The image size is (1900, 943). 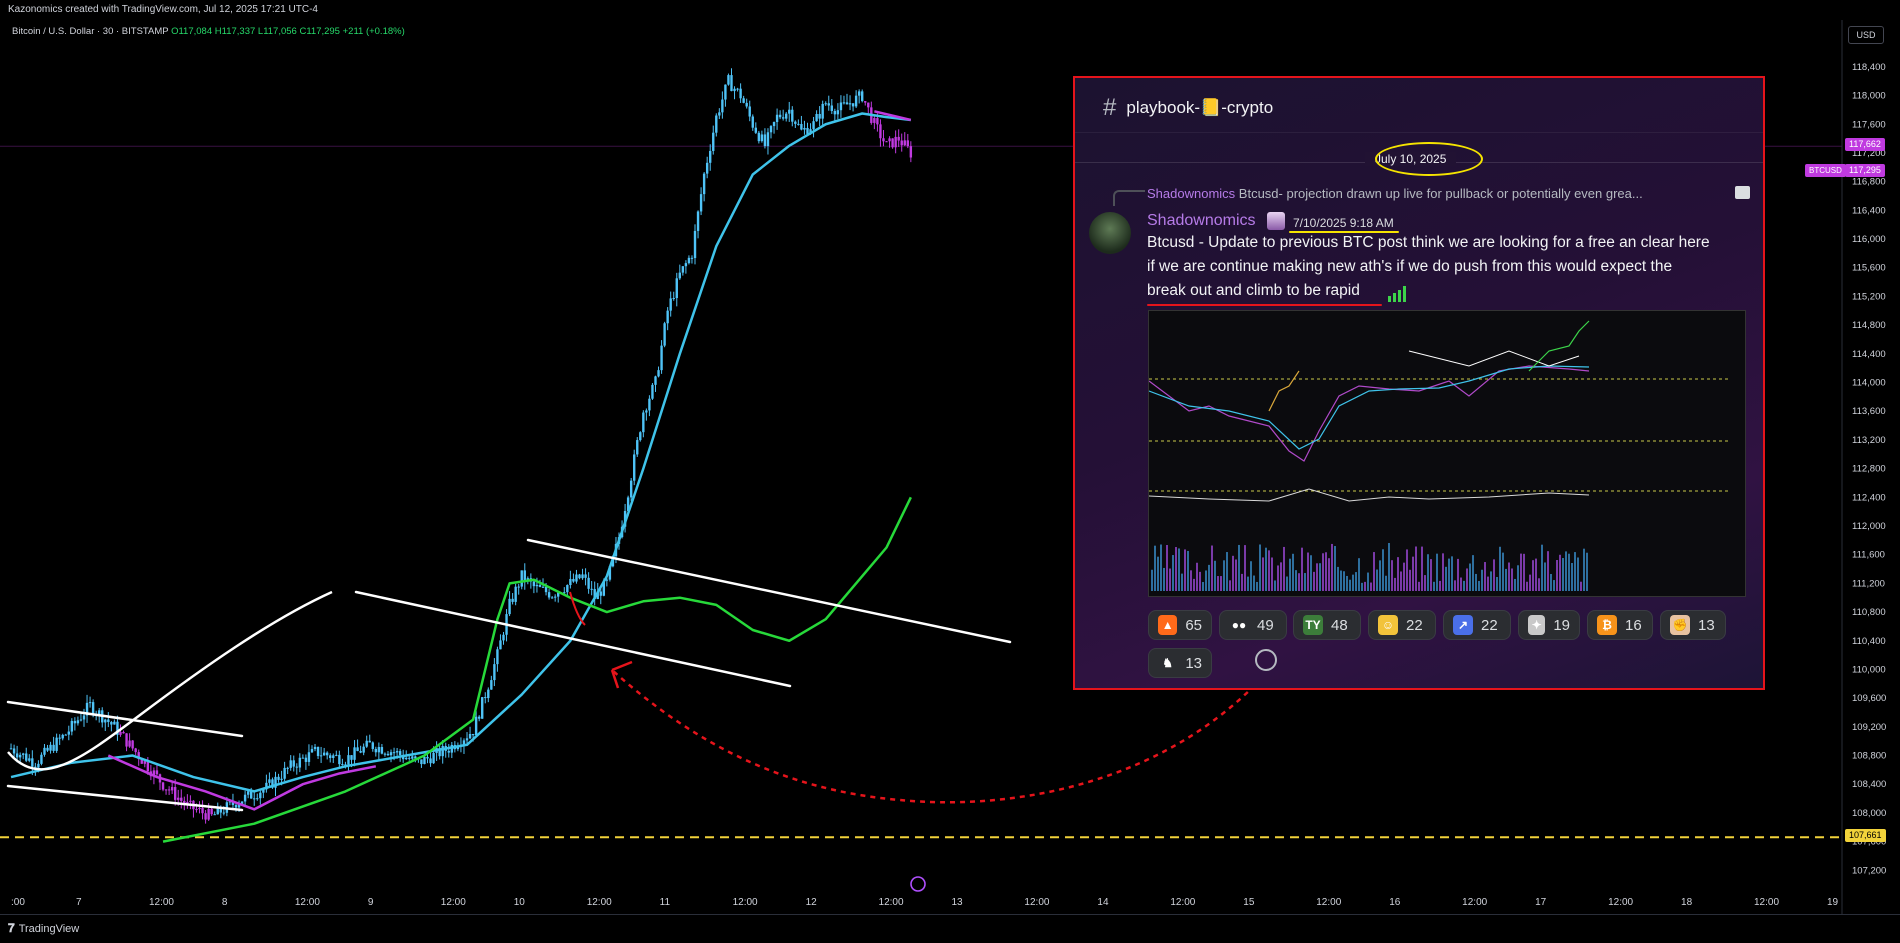 I want to click on reaction-button: ♞ 13, so click(x=1180, y=663).